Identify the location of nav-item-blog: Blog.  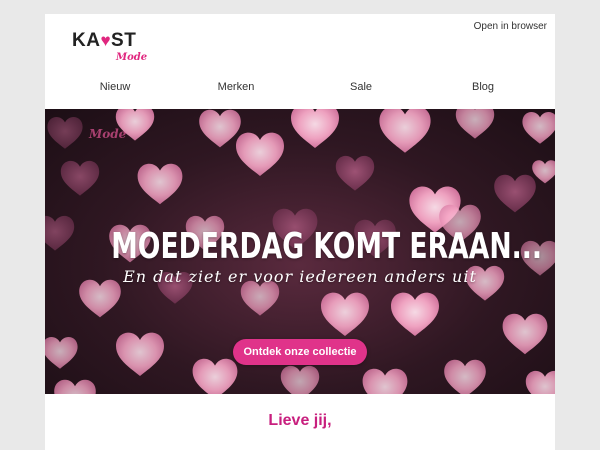
(483, 87).